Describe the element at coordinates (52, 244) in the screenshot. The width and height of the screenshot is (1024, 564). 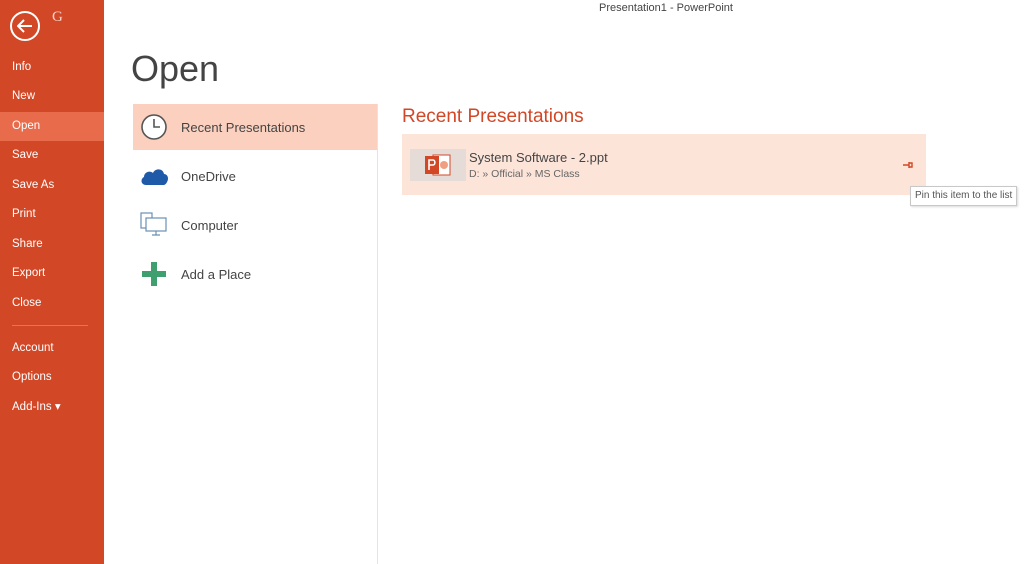
I see `nav-item-share: Share` at that location.